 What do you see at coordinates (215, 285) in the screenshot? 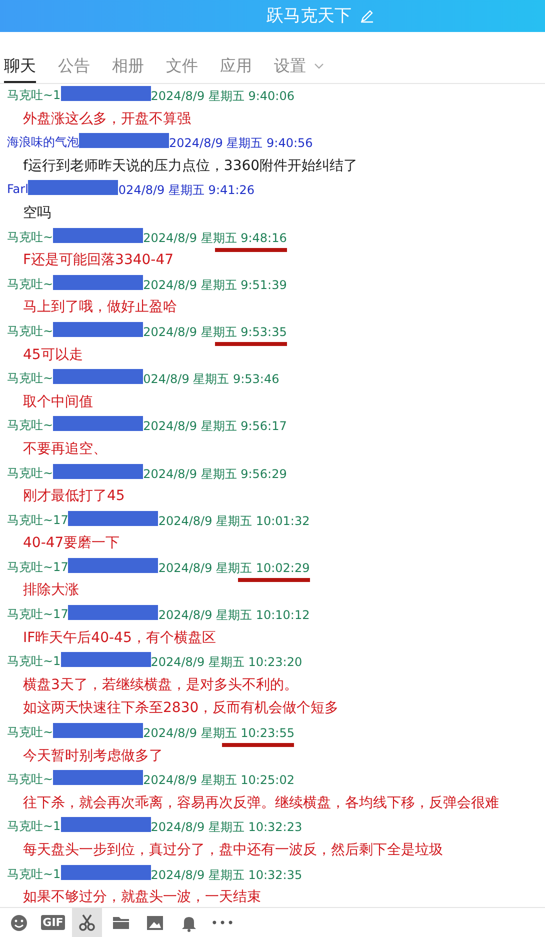
I see `timestamp: 2024/8/9 星期五 9:51:39` at bounding box center [215, 285].